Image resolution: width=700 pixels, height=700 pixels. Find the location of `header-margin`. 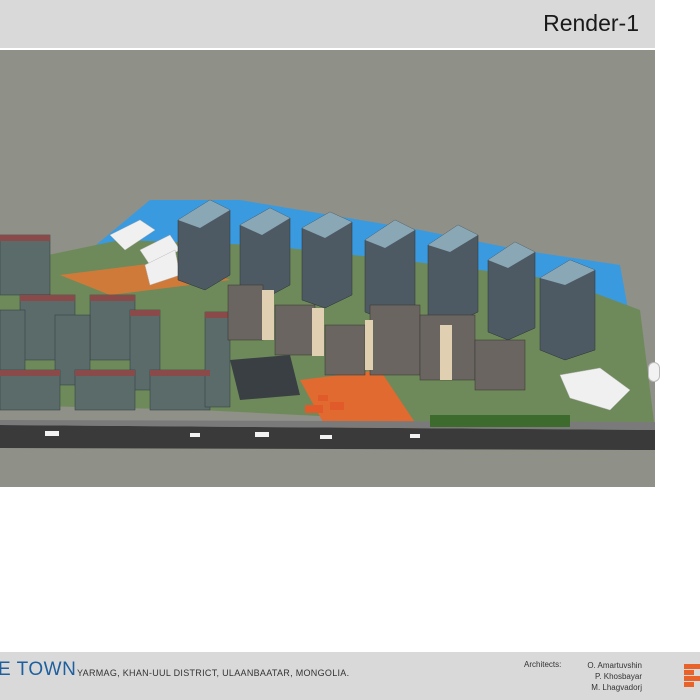

header-margin is located at coordinates (677, 24).